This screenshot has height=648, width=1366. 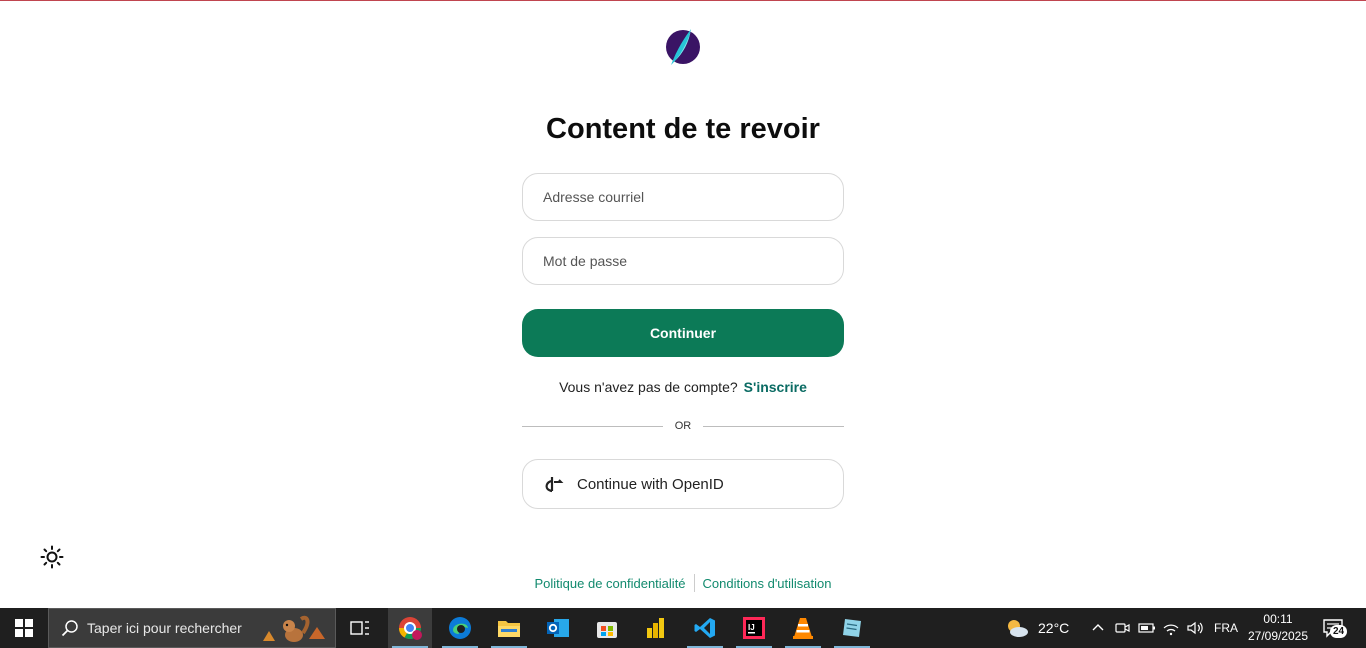 I want to click on power-bi-icon, so click(x=655, y=628).